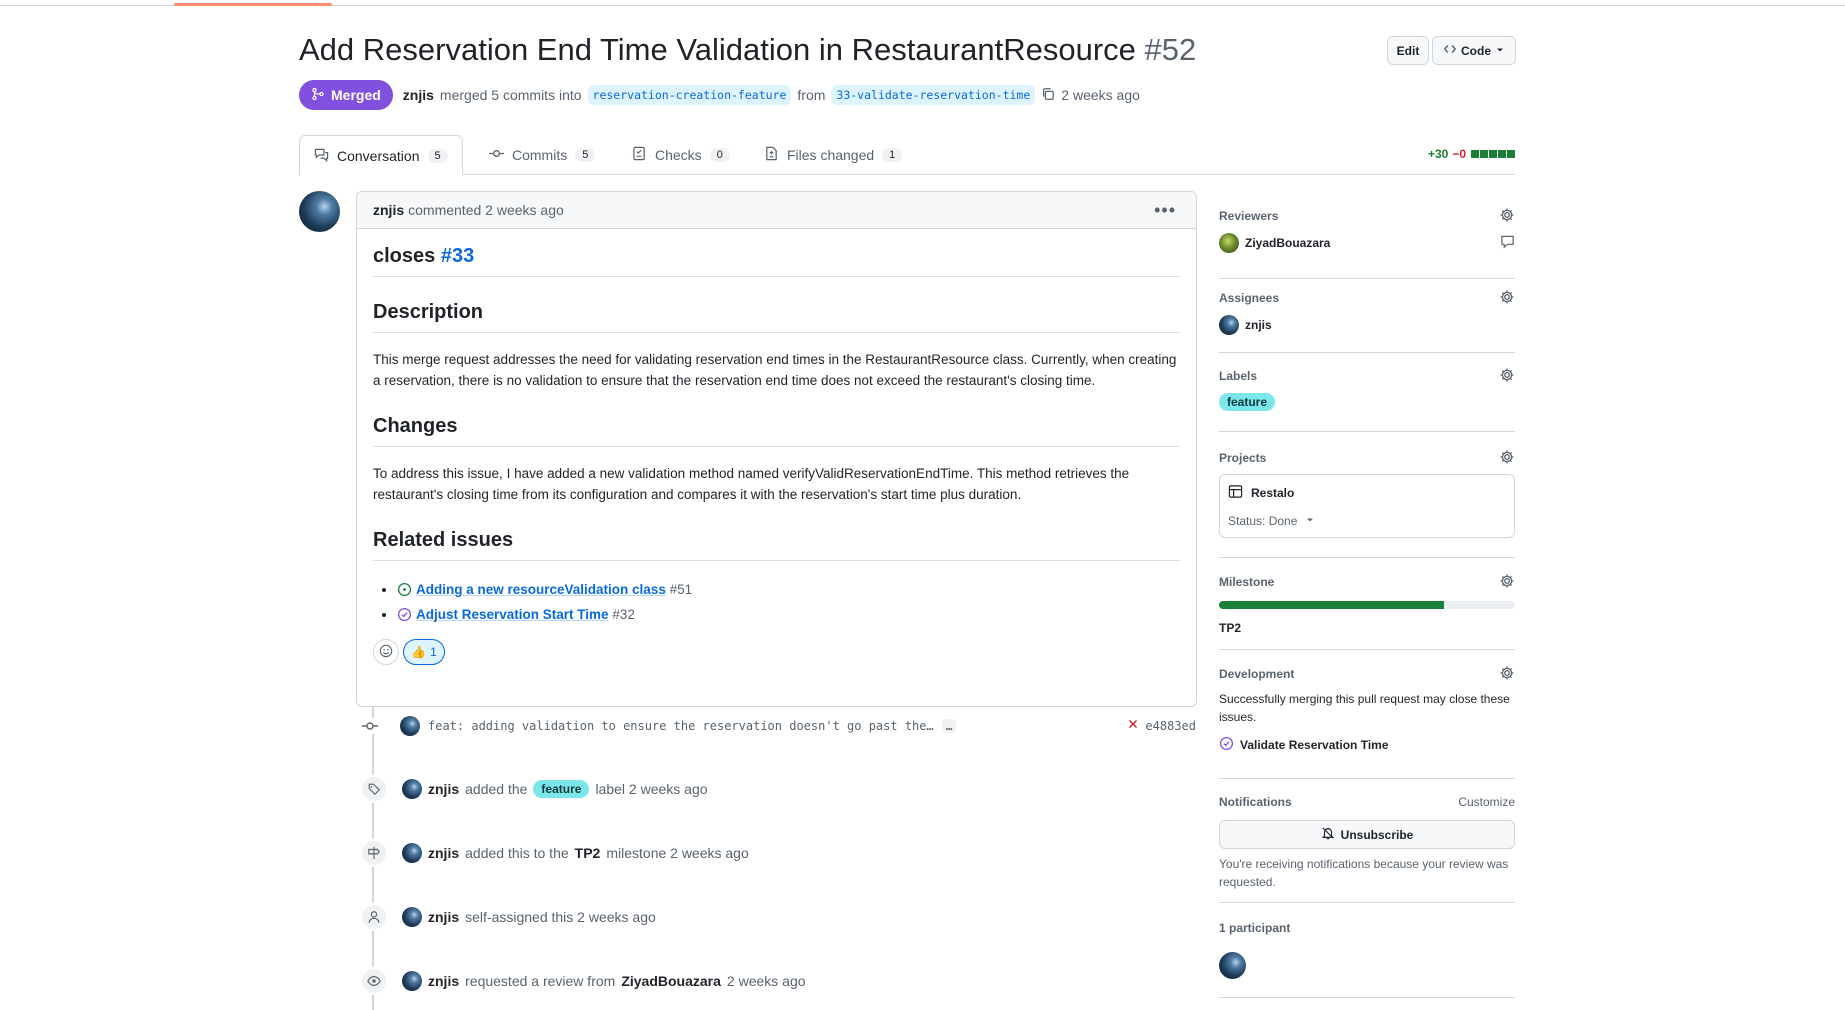 Image resolution: width=1845 pixels, height=1010 pixels. I want to click on comment-header: znjis commented 2 weeks ago •••, so click(776, 210).